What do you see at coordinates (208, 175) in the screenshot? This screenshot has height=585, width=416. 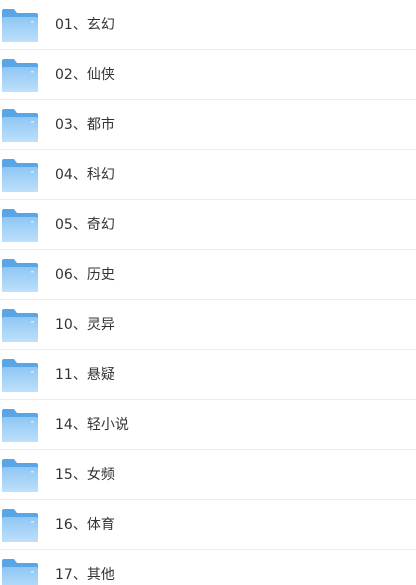 I see `folder-item: 04、科幻` at bounding box center [208, 175].